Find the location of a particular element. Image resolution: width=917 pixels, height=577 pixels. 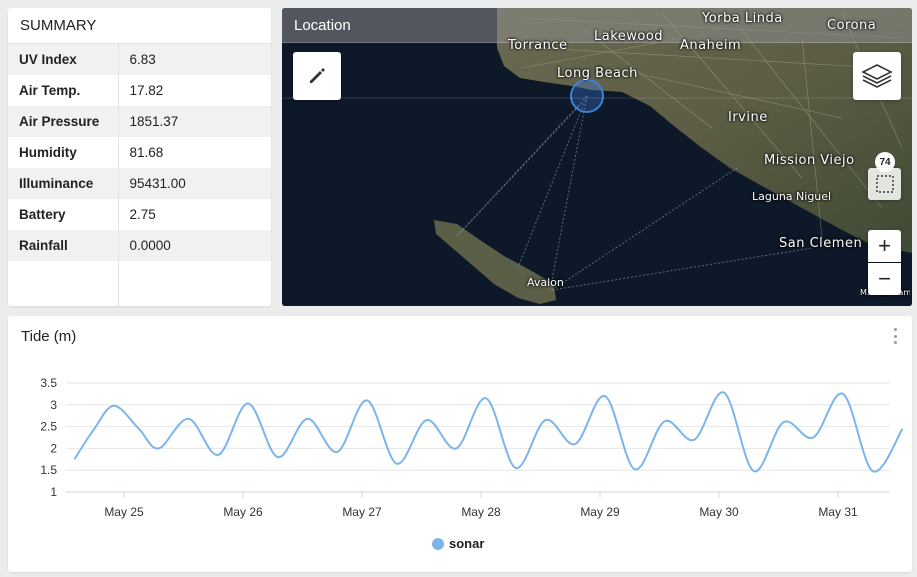

summary-value: 81.68 is located at coordinates (146, 152).